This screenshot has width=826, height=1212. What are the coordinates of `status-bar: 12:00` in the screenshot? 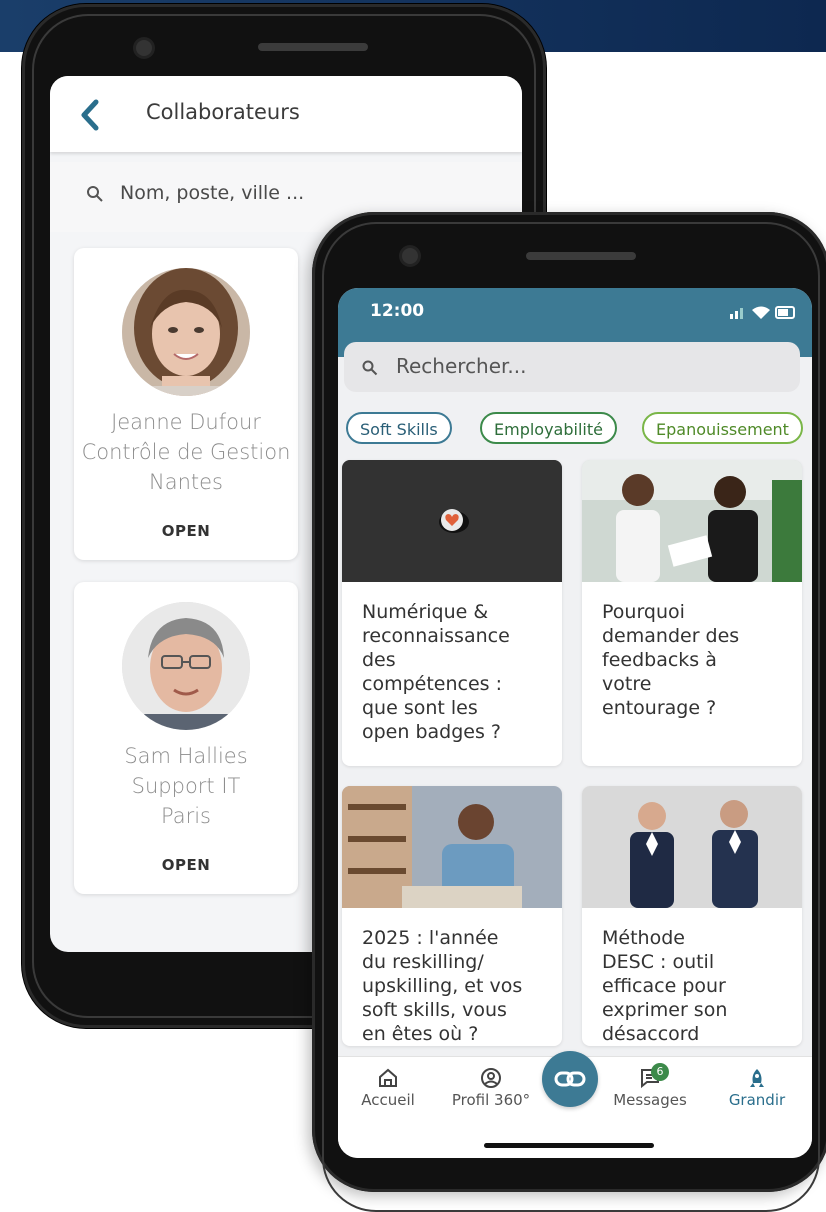 It's located at (575, 312).